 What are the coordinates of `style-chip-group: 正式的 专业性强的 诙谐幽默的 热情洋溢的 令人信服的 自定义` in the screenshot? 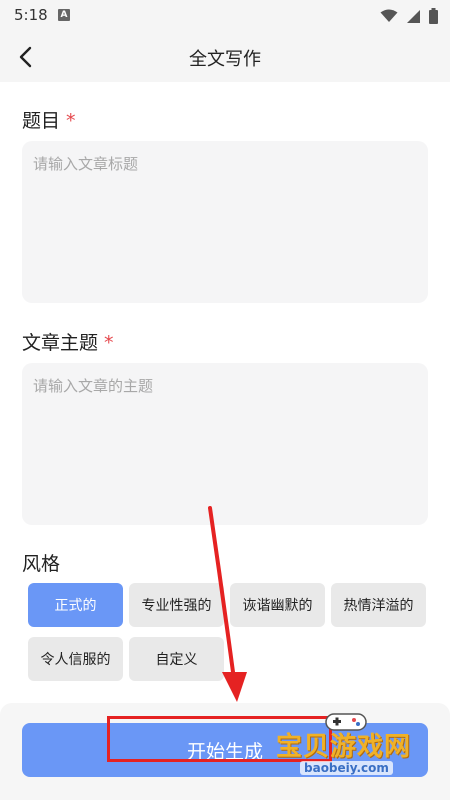 It's located at (228, 632).